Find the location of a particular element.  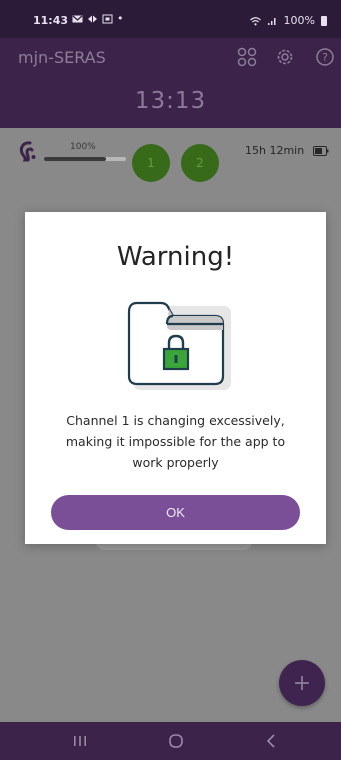

gear-icon is located at coordinates (285, 57).